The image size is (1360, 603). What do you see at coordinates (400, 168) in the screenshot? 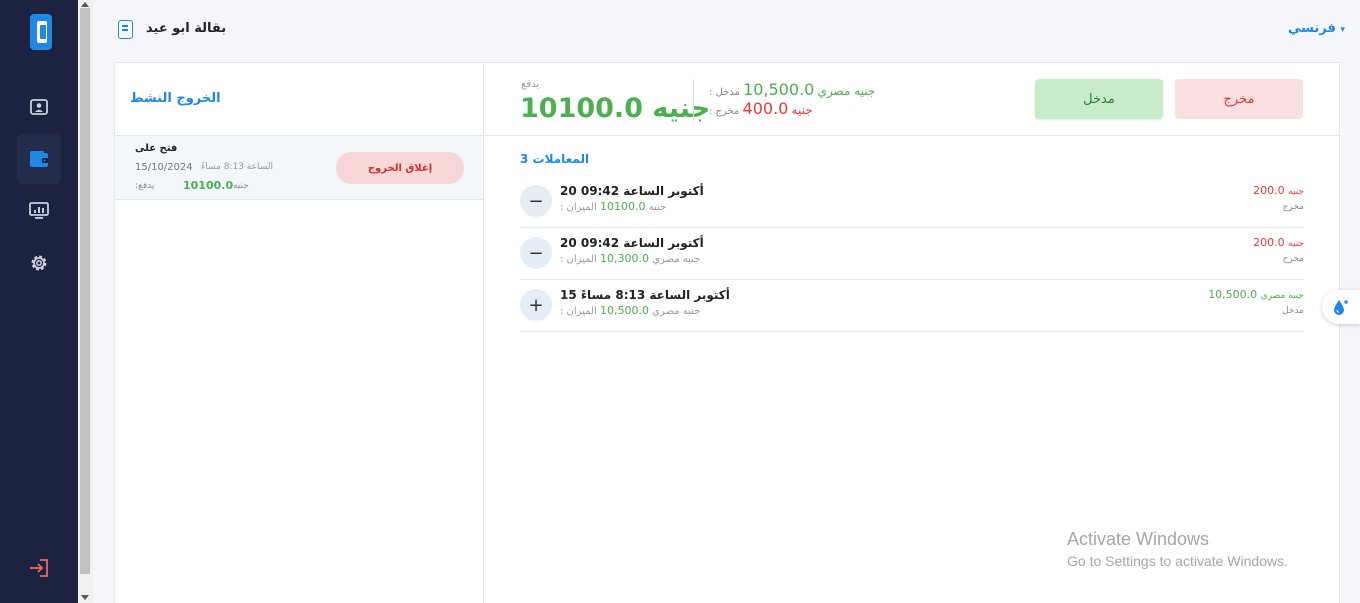
I see `close-shift-button: إغلاق الخروج` at bounding box center [400, 168].